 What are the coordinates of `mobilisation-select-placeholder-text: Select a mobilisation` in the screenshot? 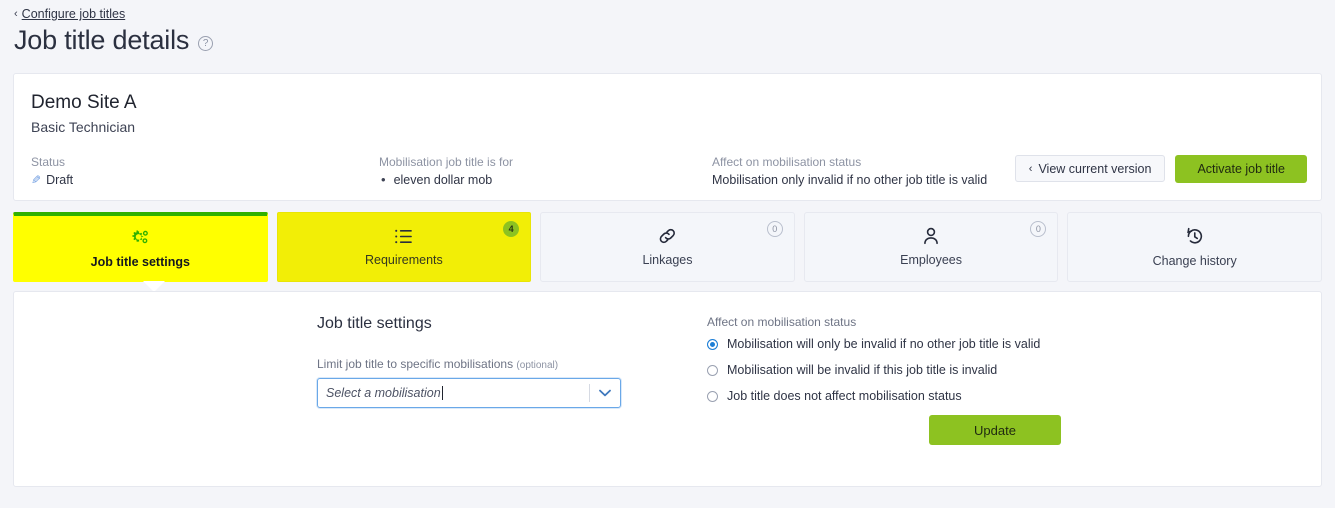 It's located at (383, 393).